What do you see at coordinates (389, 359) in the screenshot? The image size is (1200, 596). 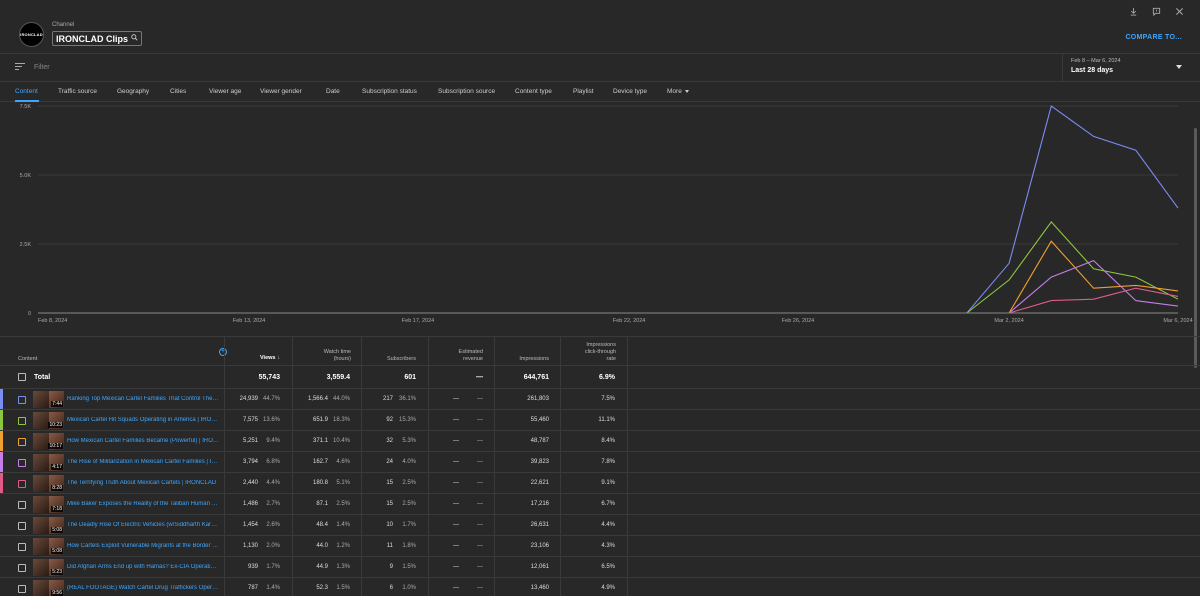 I see `header-subscribers: Subscribers` at bounding box center [389, 359].